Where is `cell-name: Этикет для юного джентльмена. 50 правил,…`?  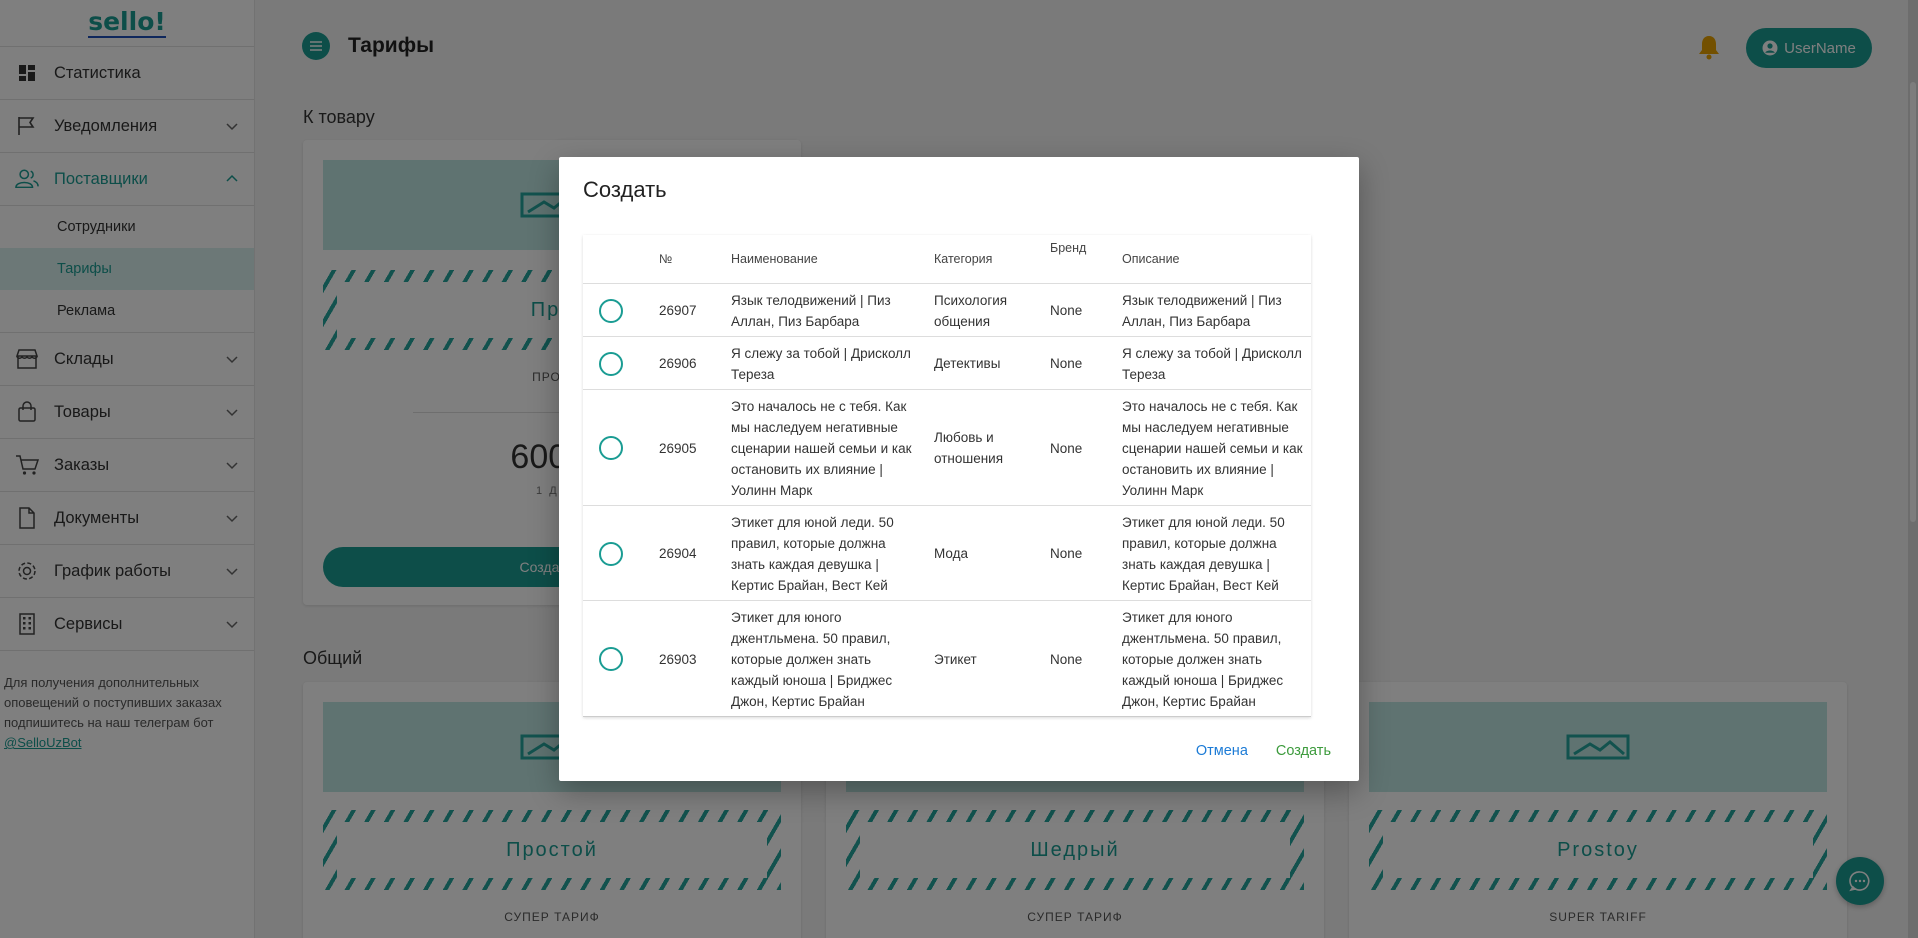
cell-name: Этикет для юного джентльмена. 50 правил,… is located at coordinates (824, 658).